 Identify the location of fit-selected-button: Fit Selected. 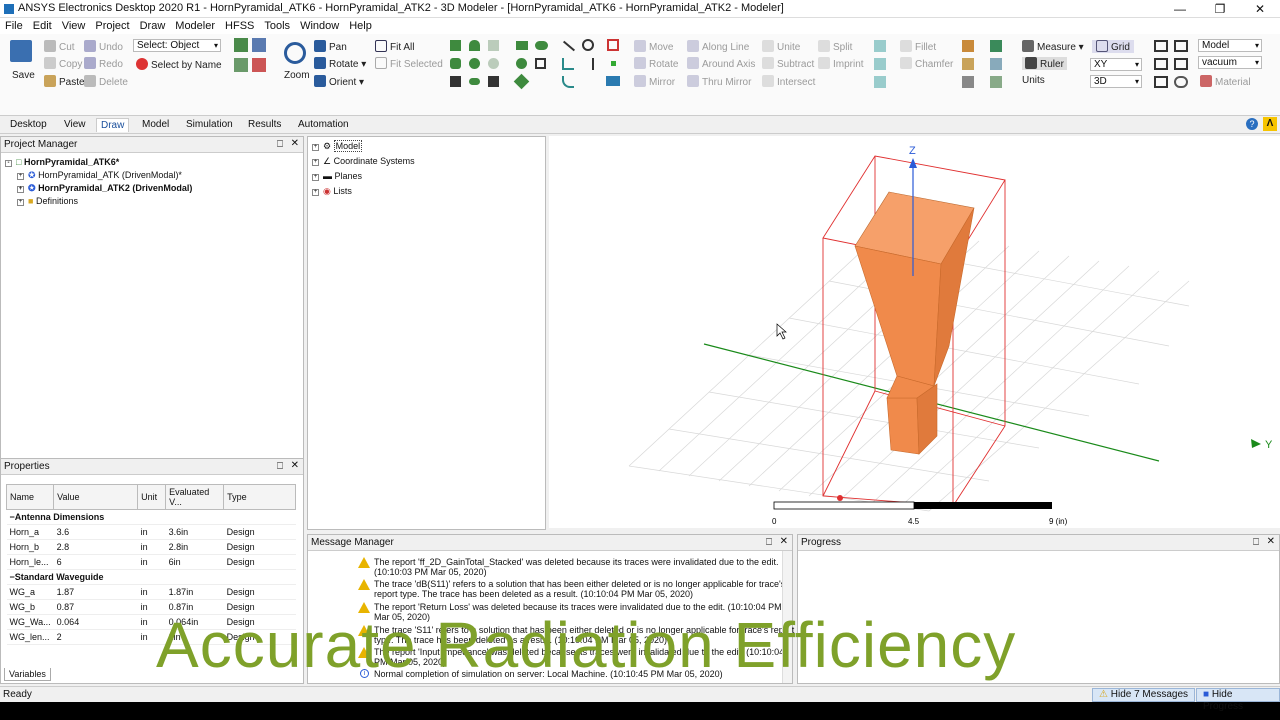
(409, 63).